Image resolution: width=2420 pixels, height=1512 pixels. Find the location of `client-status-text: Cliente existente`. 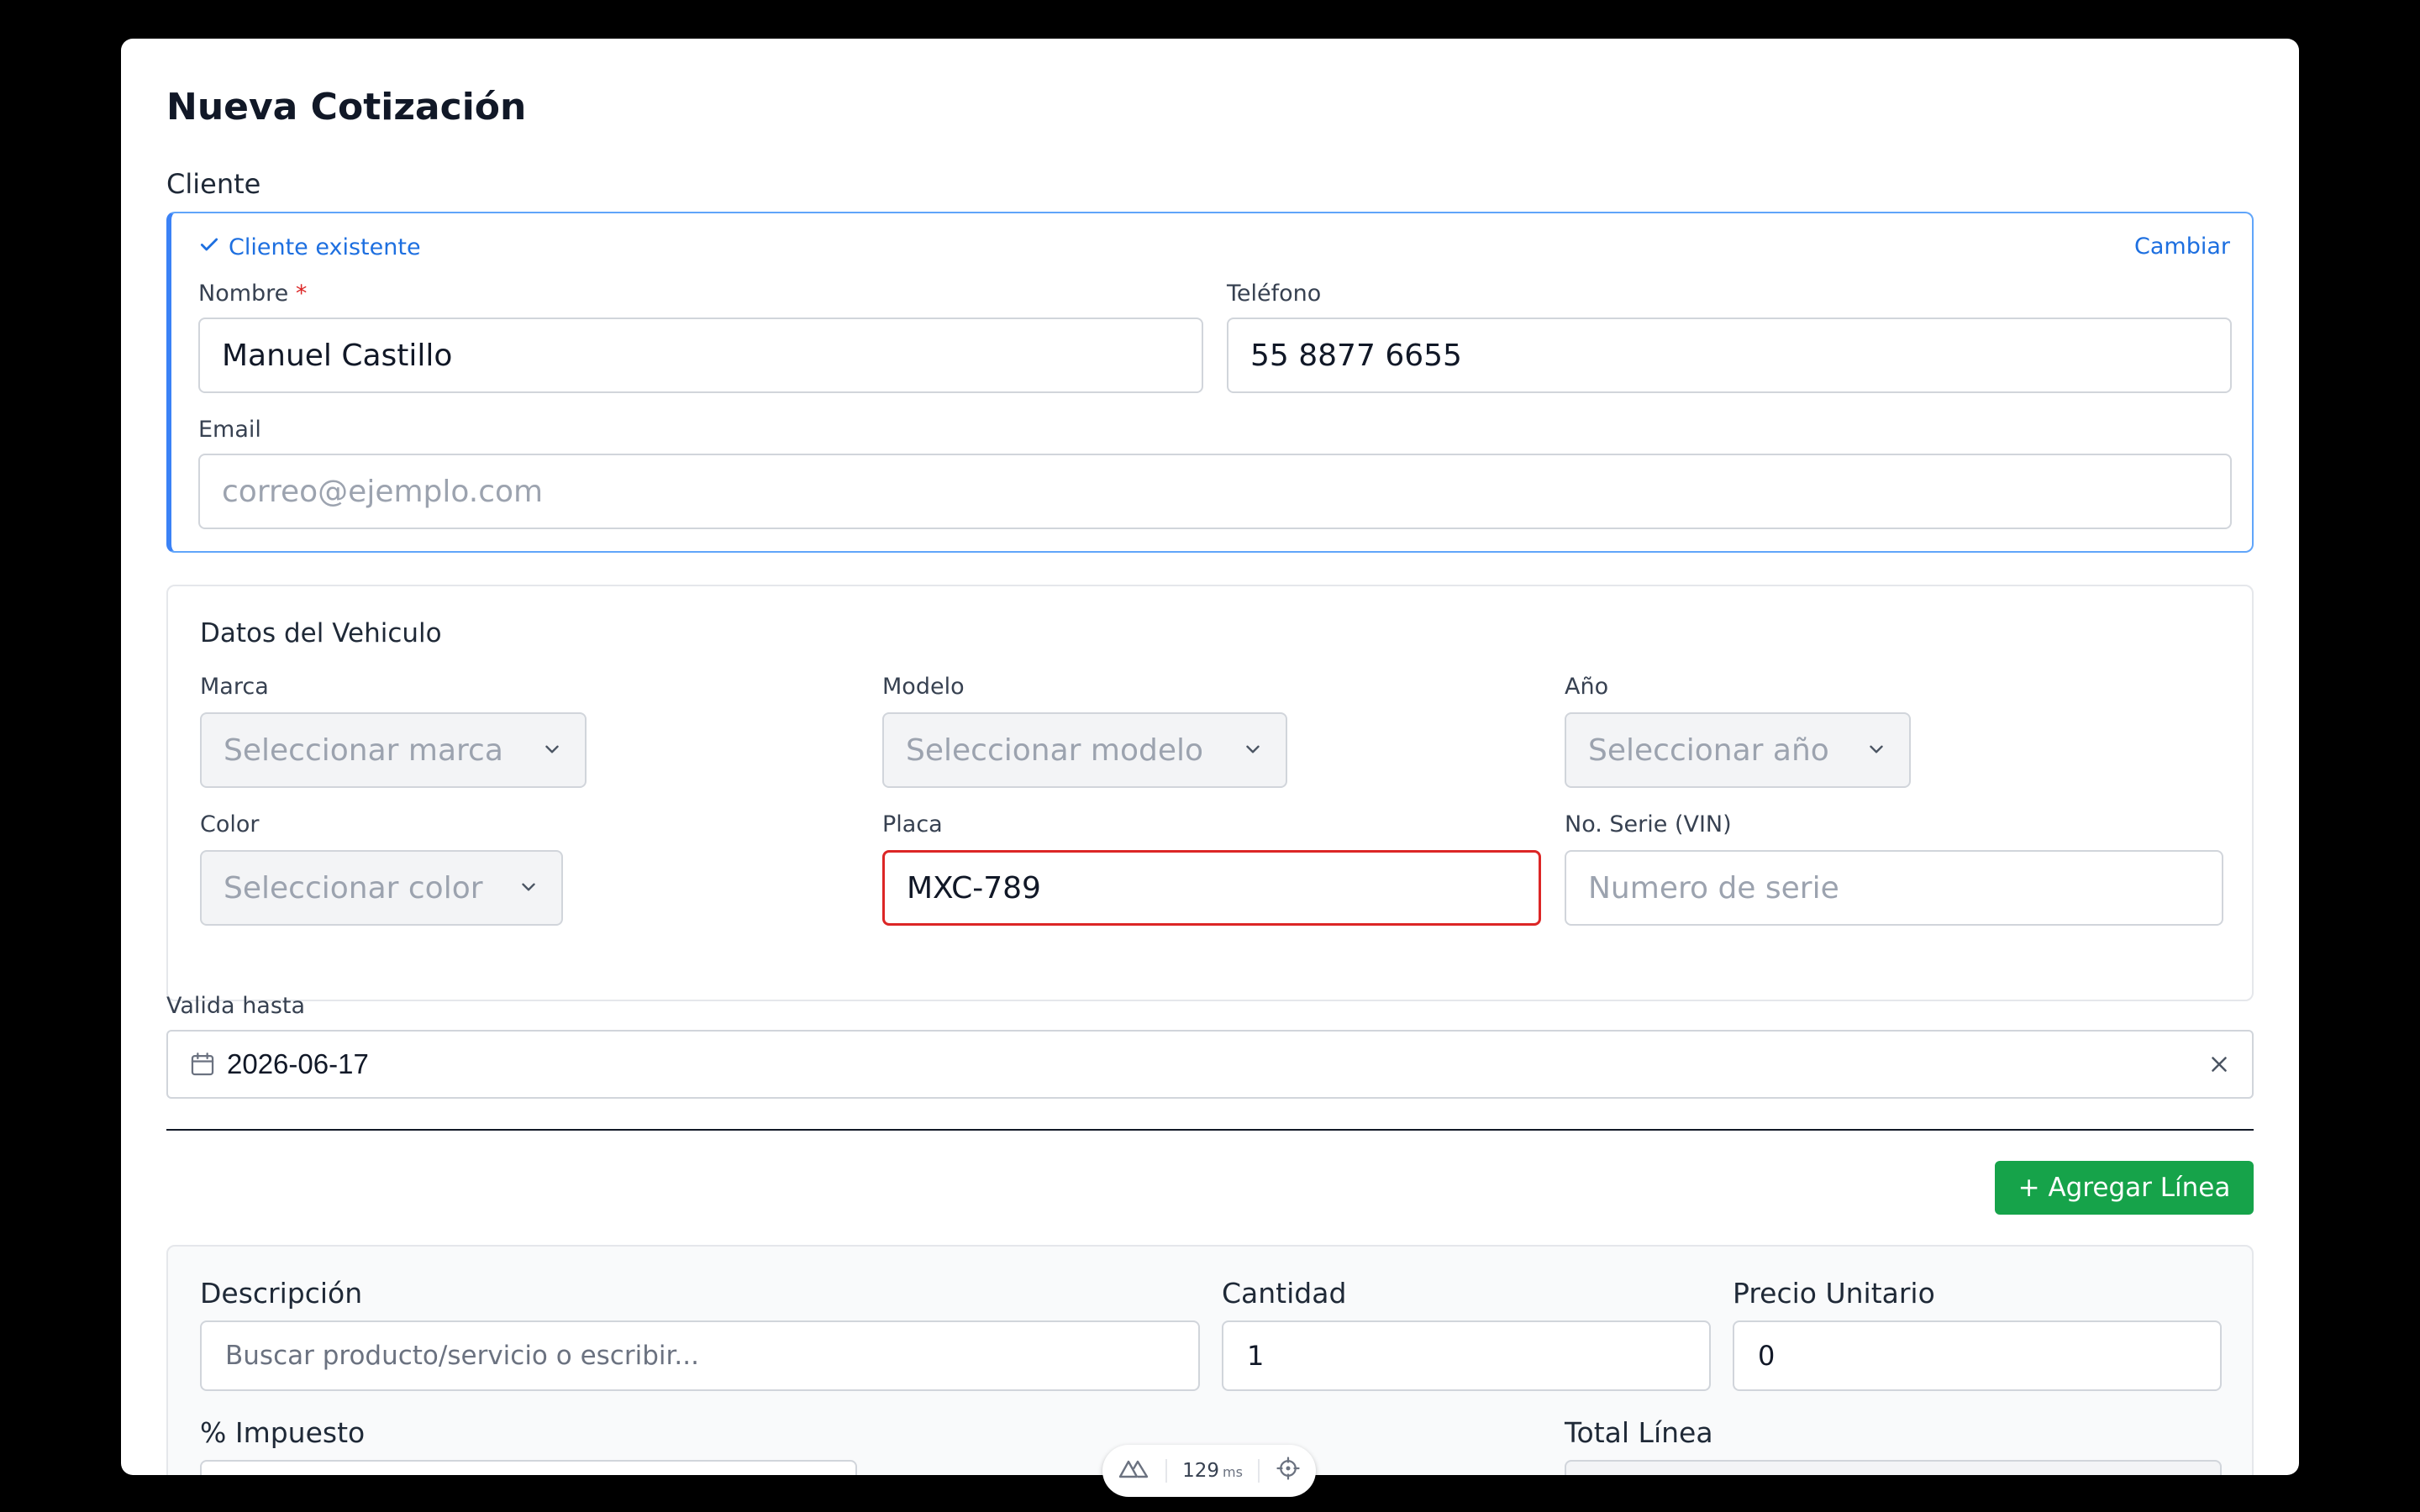

client-status-text: Cliente existente is located at coordinates (325, 247).